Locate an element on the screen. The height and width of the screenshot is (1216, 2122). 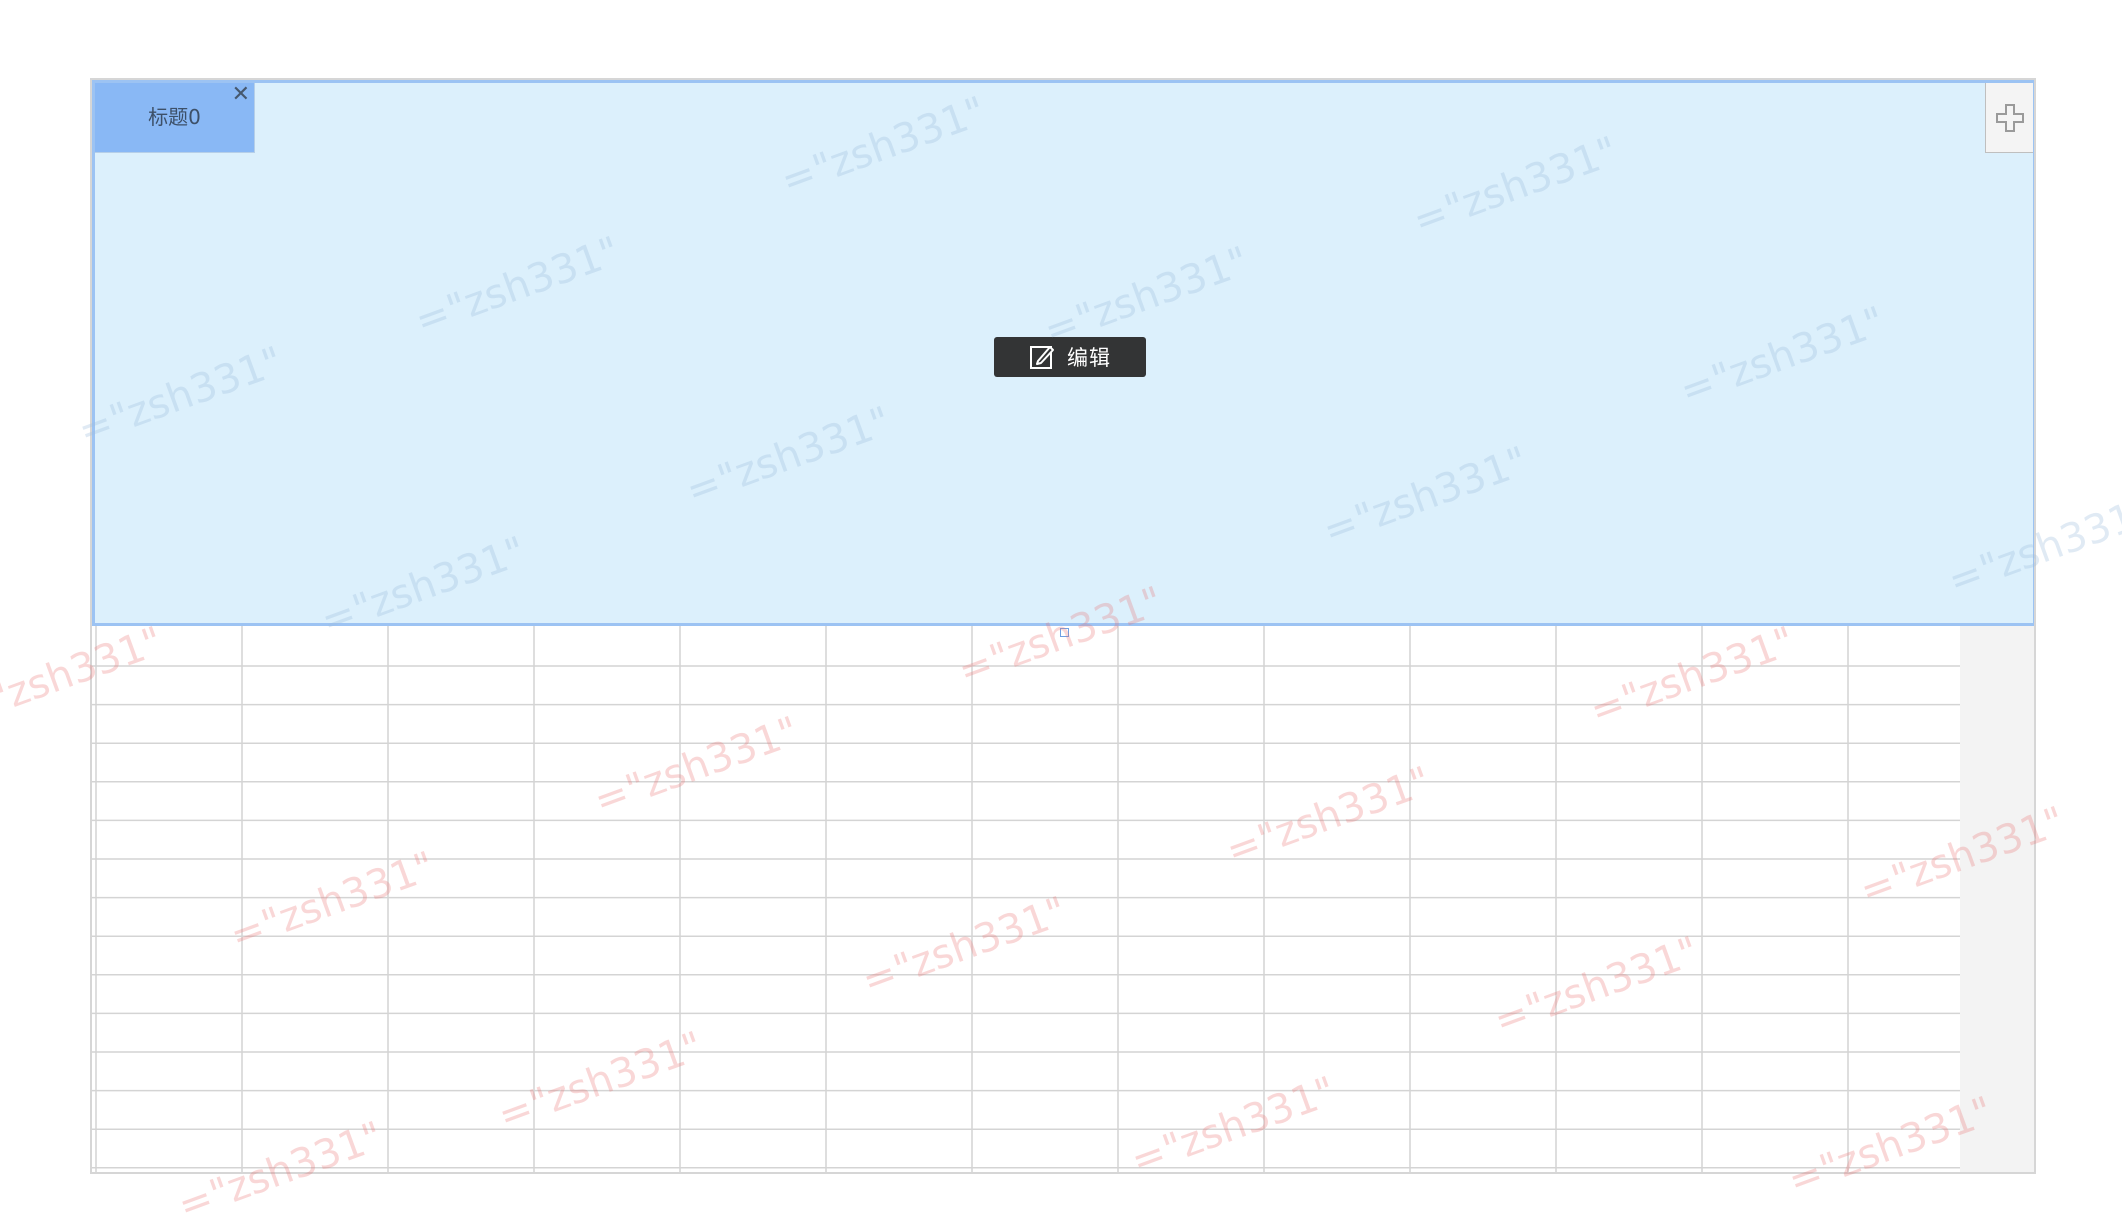
close-icon: ✕ is located at coordinates (241, 95).